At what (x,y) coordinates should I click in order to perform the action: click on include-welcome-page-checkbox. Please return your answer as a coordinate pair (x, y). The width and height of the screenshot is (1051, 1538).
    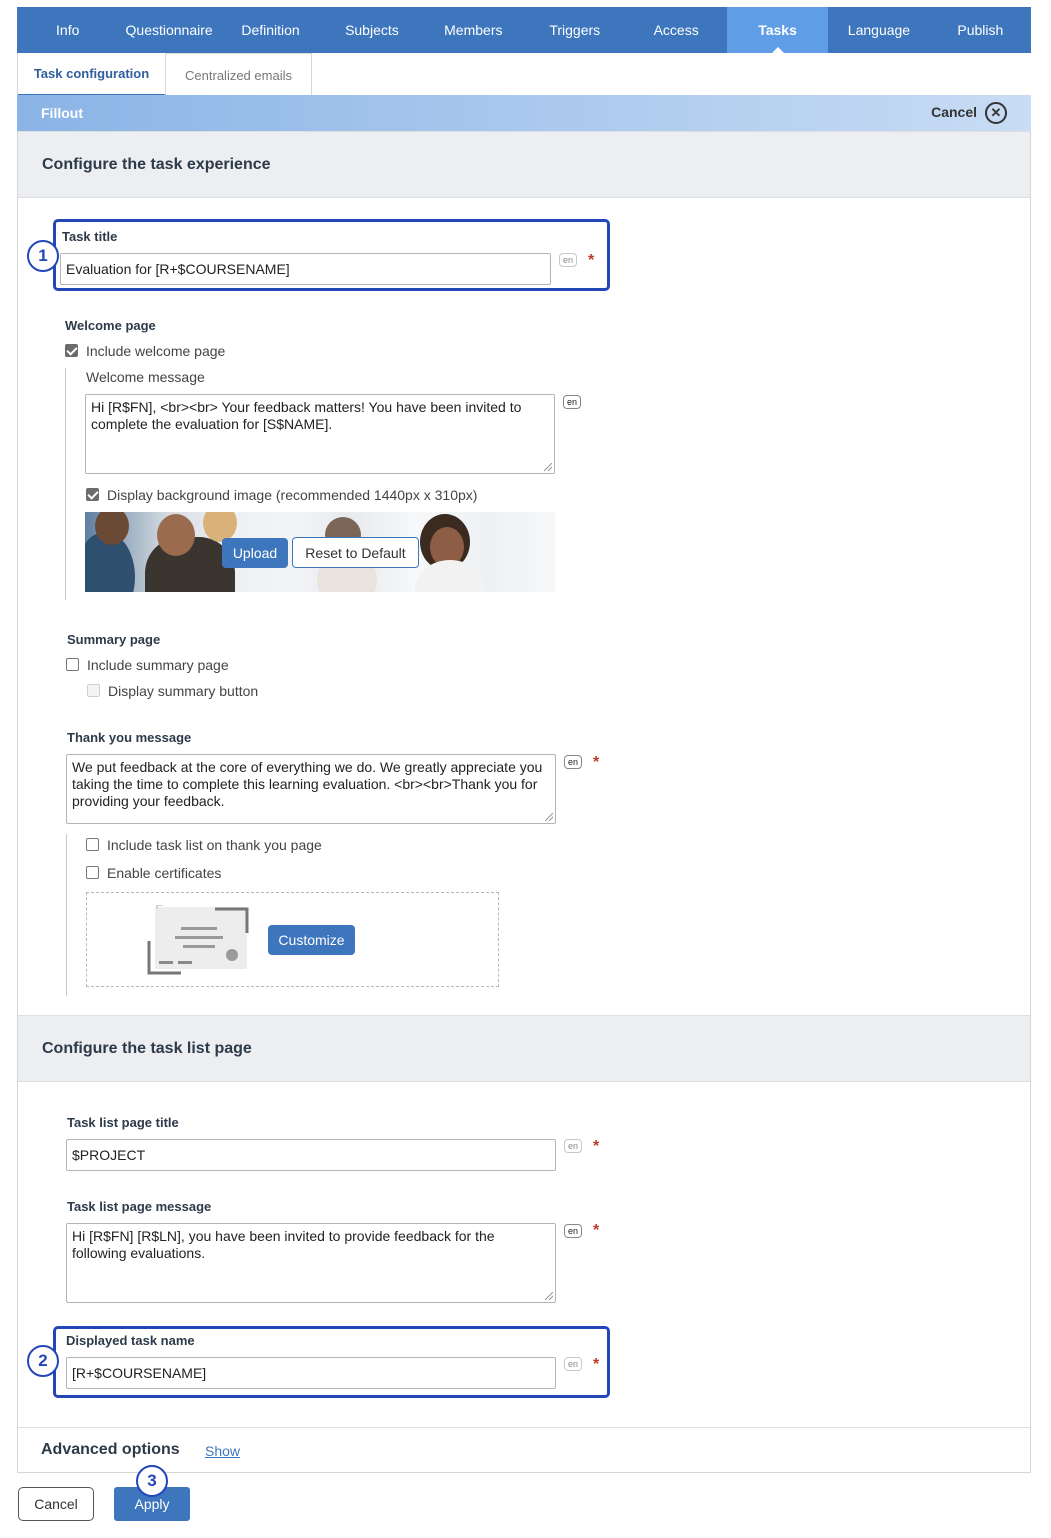
    Looking at the image, I should click on (71, 350).